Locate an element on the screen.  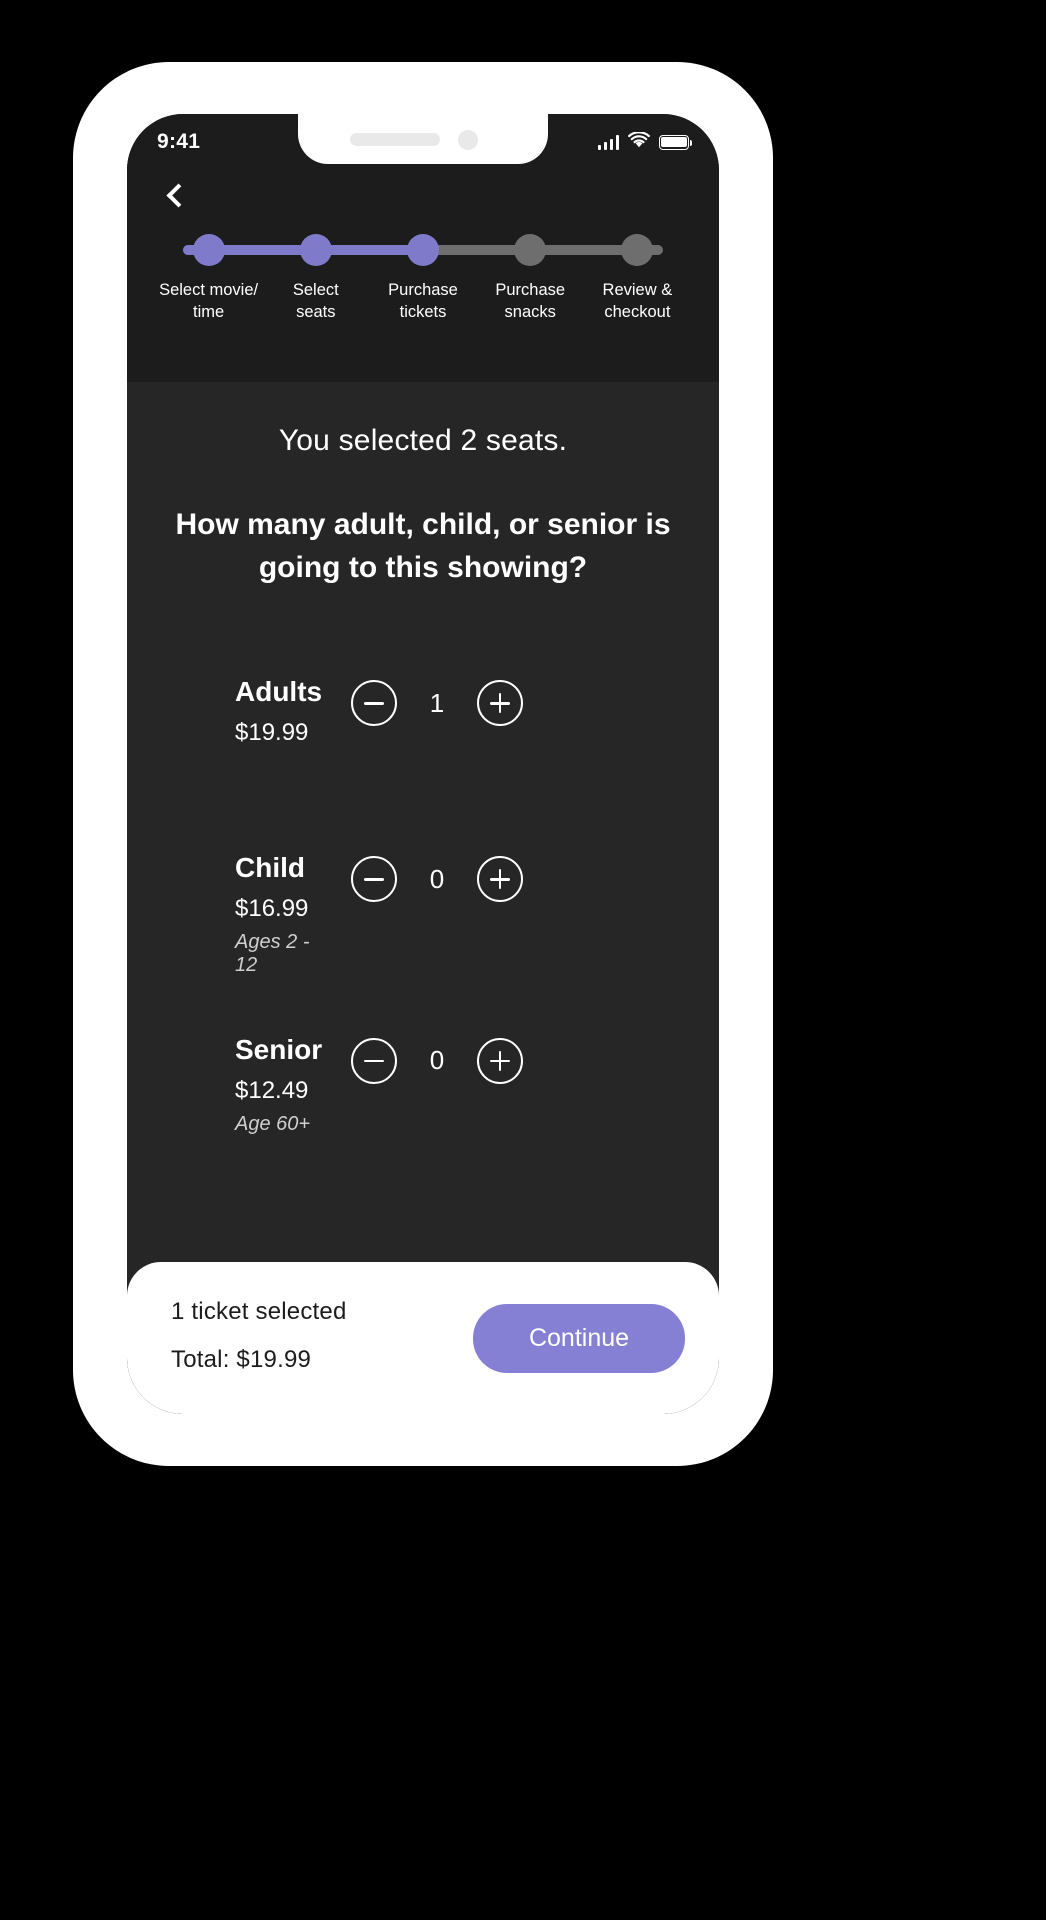
stepper-step-select-movie-time: Select movie/ time is located at coordinates (208, 279).